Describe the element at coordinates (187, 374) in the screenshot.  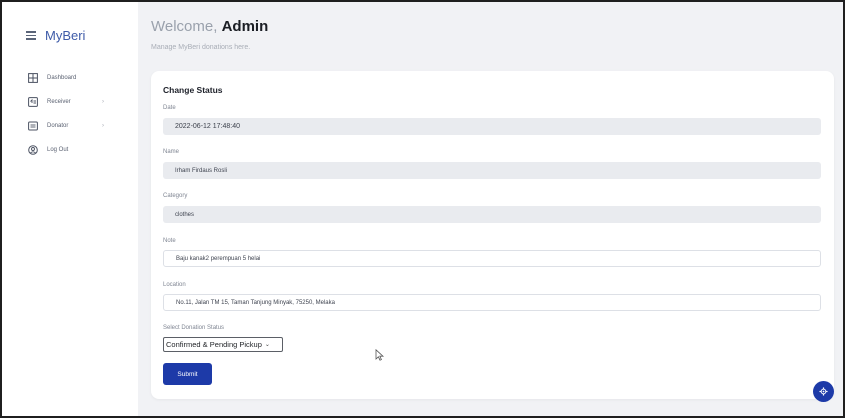
I see `submit-button: Submit` at that location.